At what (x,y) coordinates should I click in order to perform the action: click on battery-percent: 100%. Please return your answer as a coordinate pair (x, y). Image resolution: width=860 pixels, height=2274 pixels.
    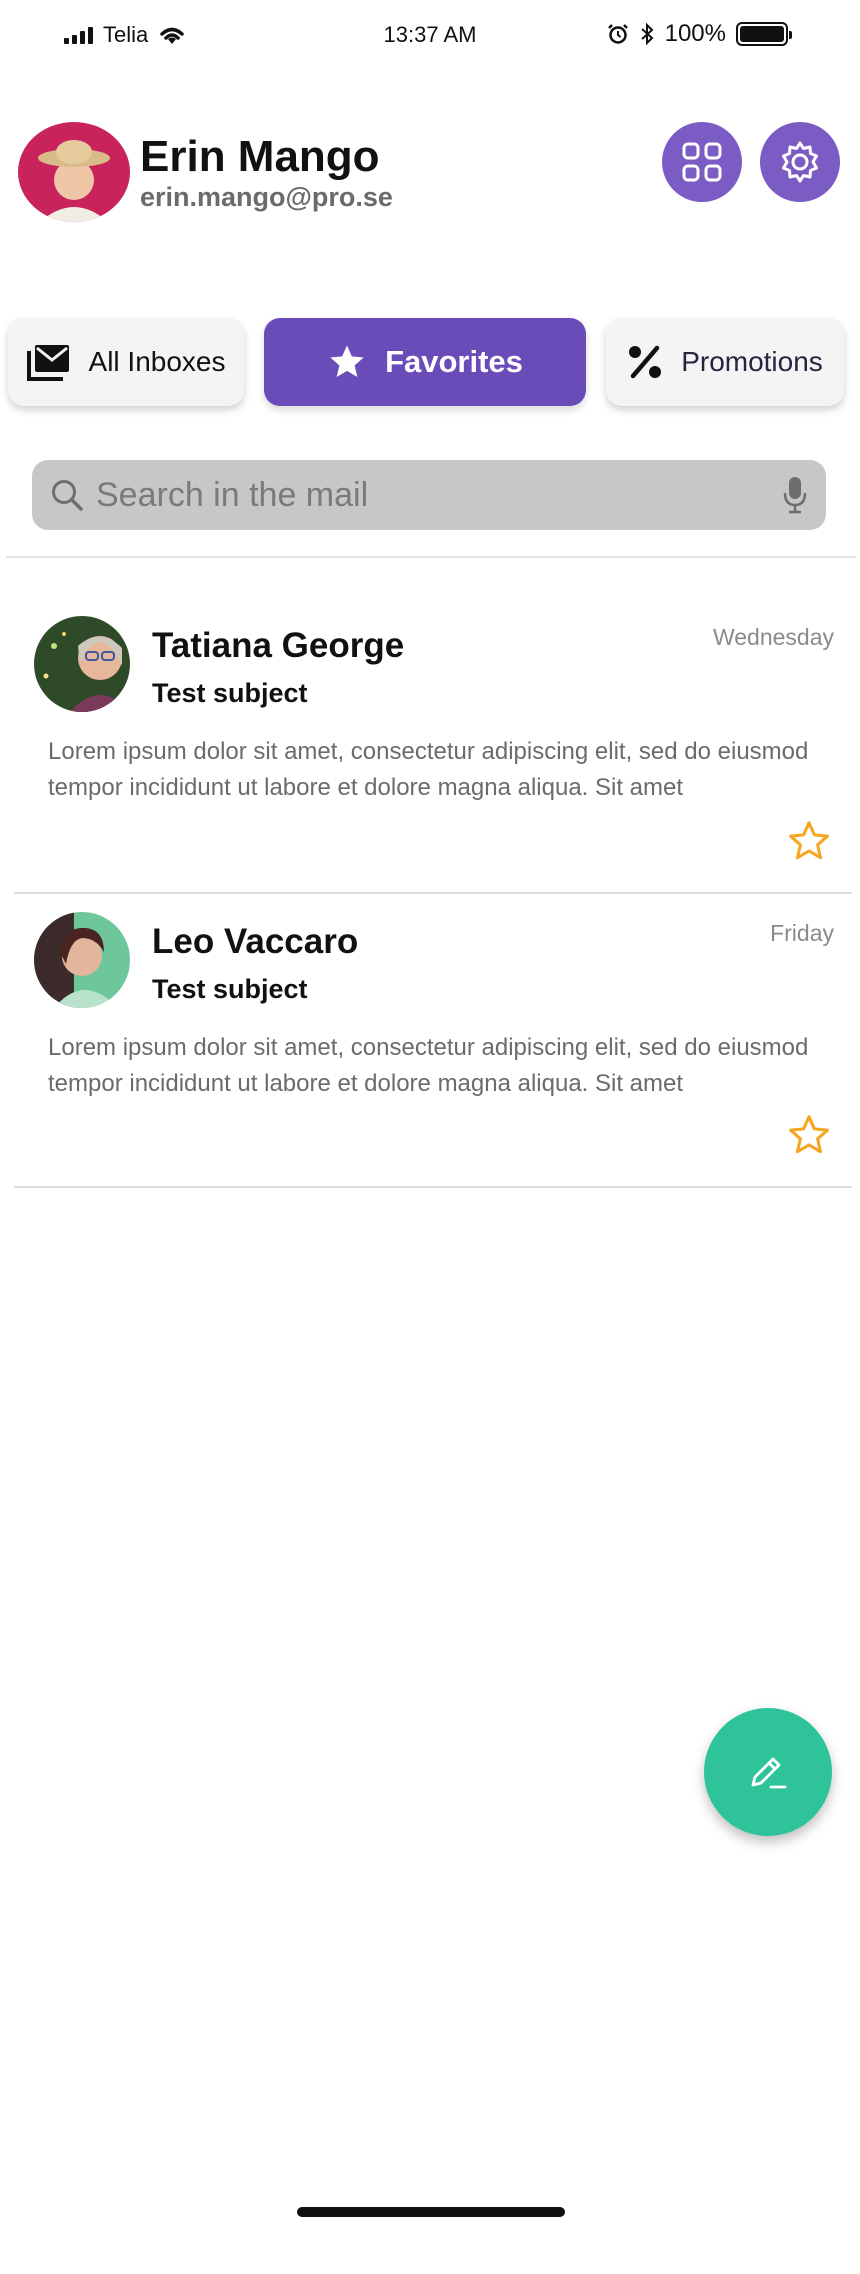
    Looking at the image, I should click on (695, 33).